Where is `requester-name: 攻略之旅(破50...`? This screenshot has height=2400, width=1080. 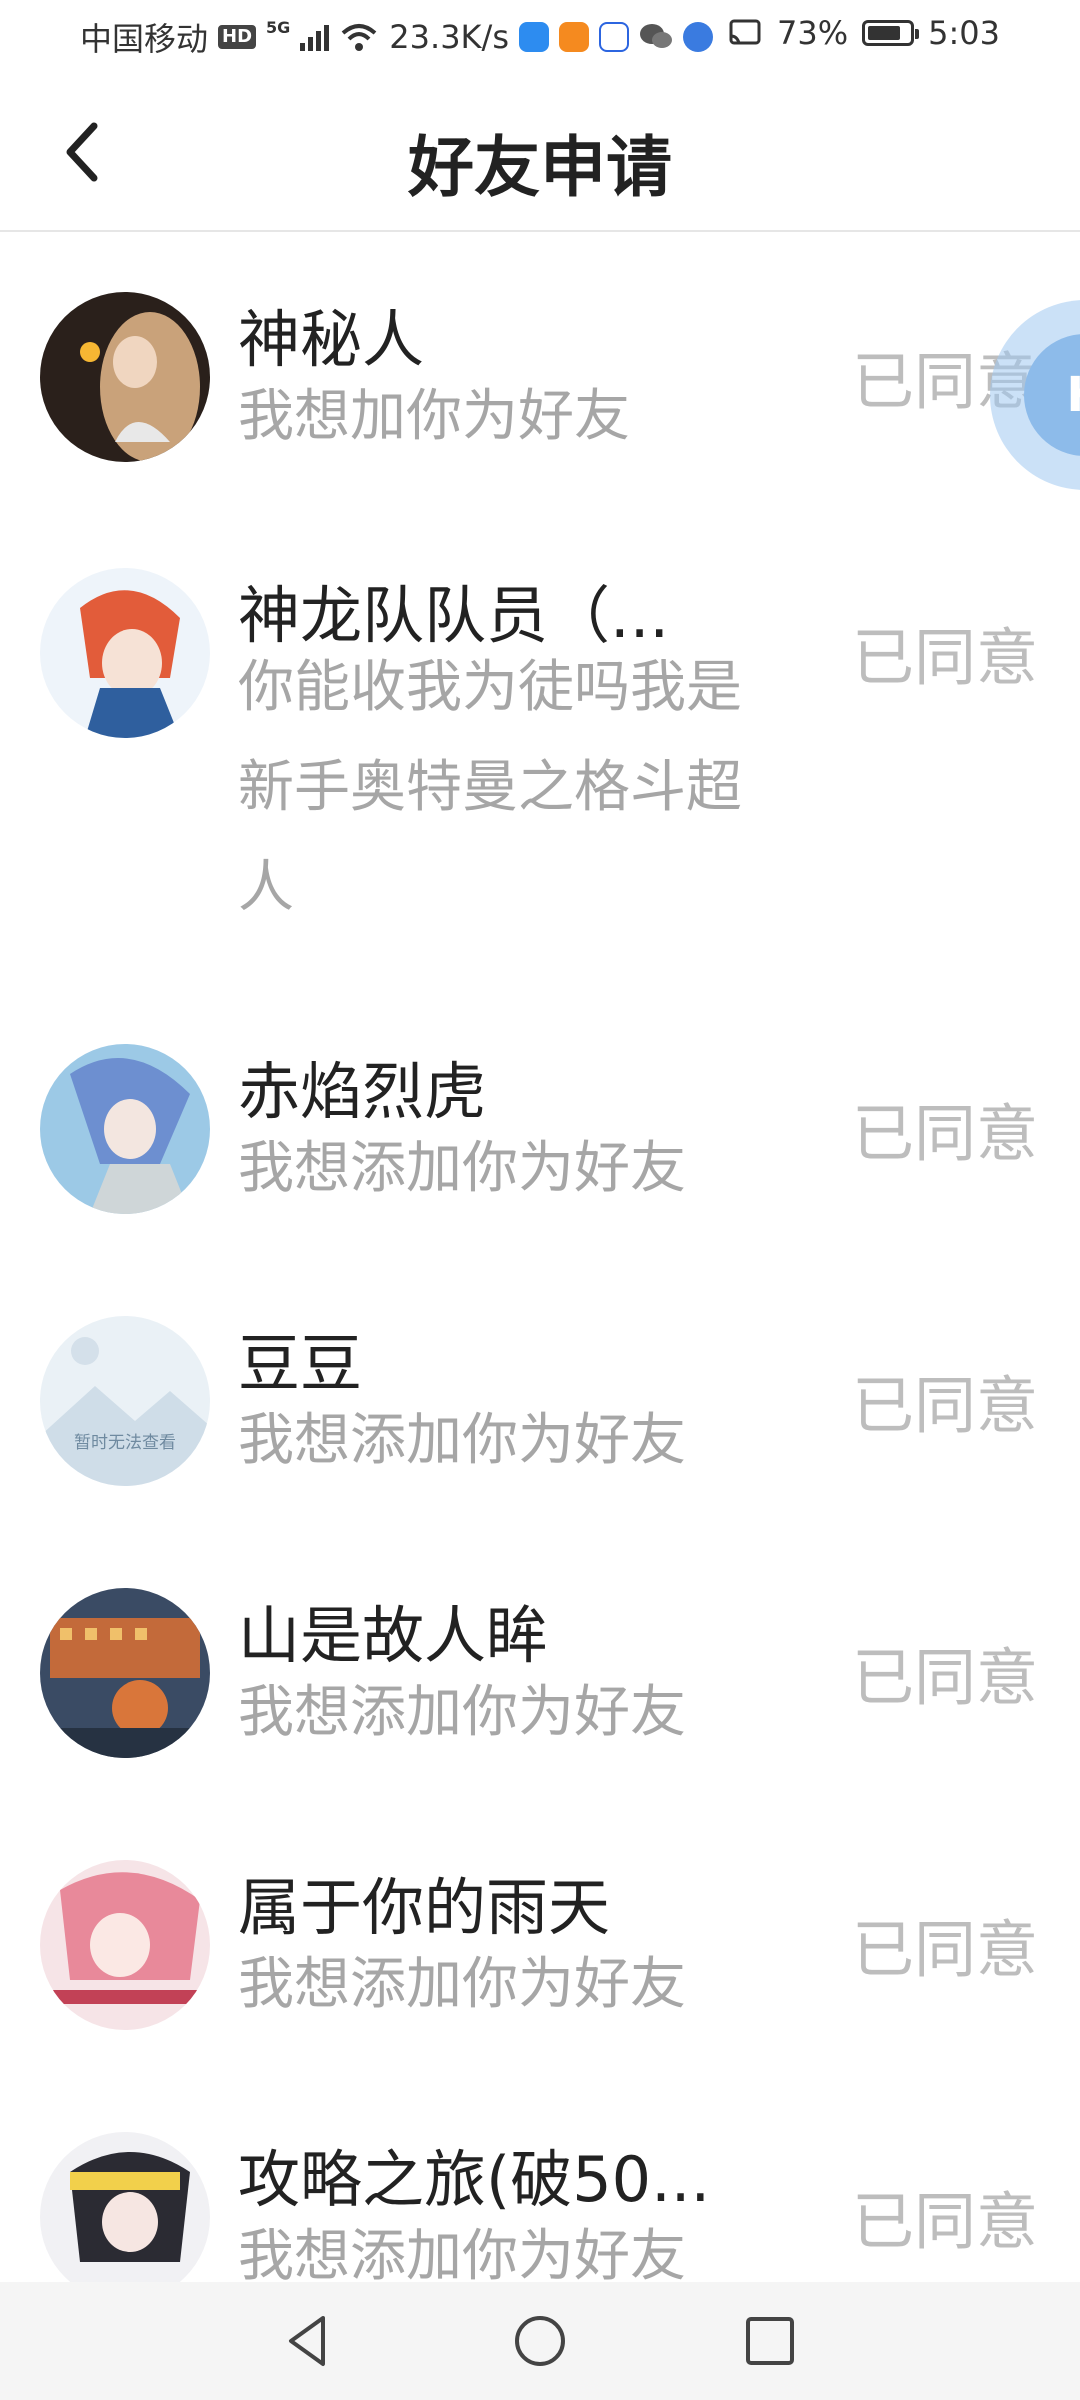 requester-name: 攻略之旅(破50... is located at coordinates (474, 2179).